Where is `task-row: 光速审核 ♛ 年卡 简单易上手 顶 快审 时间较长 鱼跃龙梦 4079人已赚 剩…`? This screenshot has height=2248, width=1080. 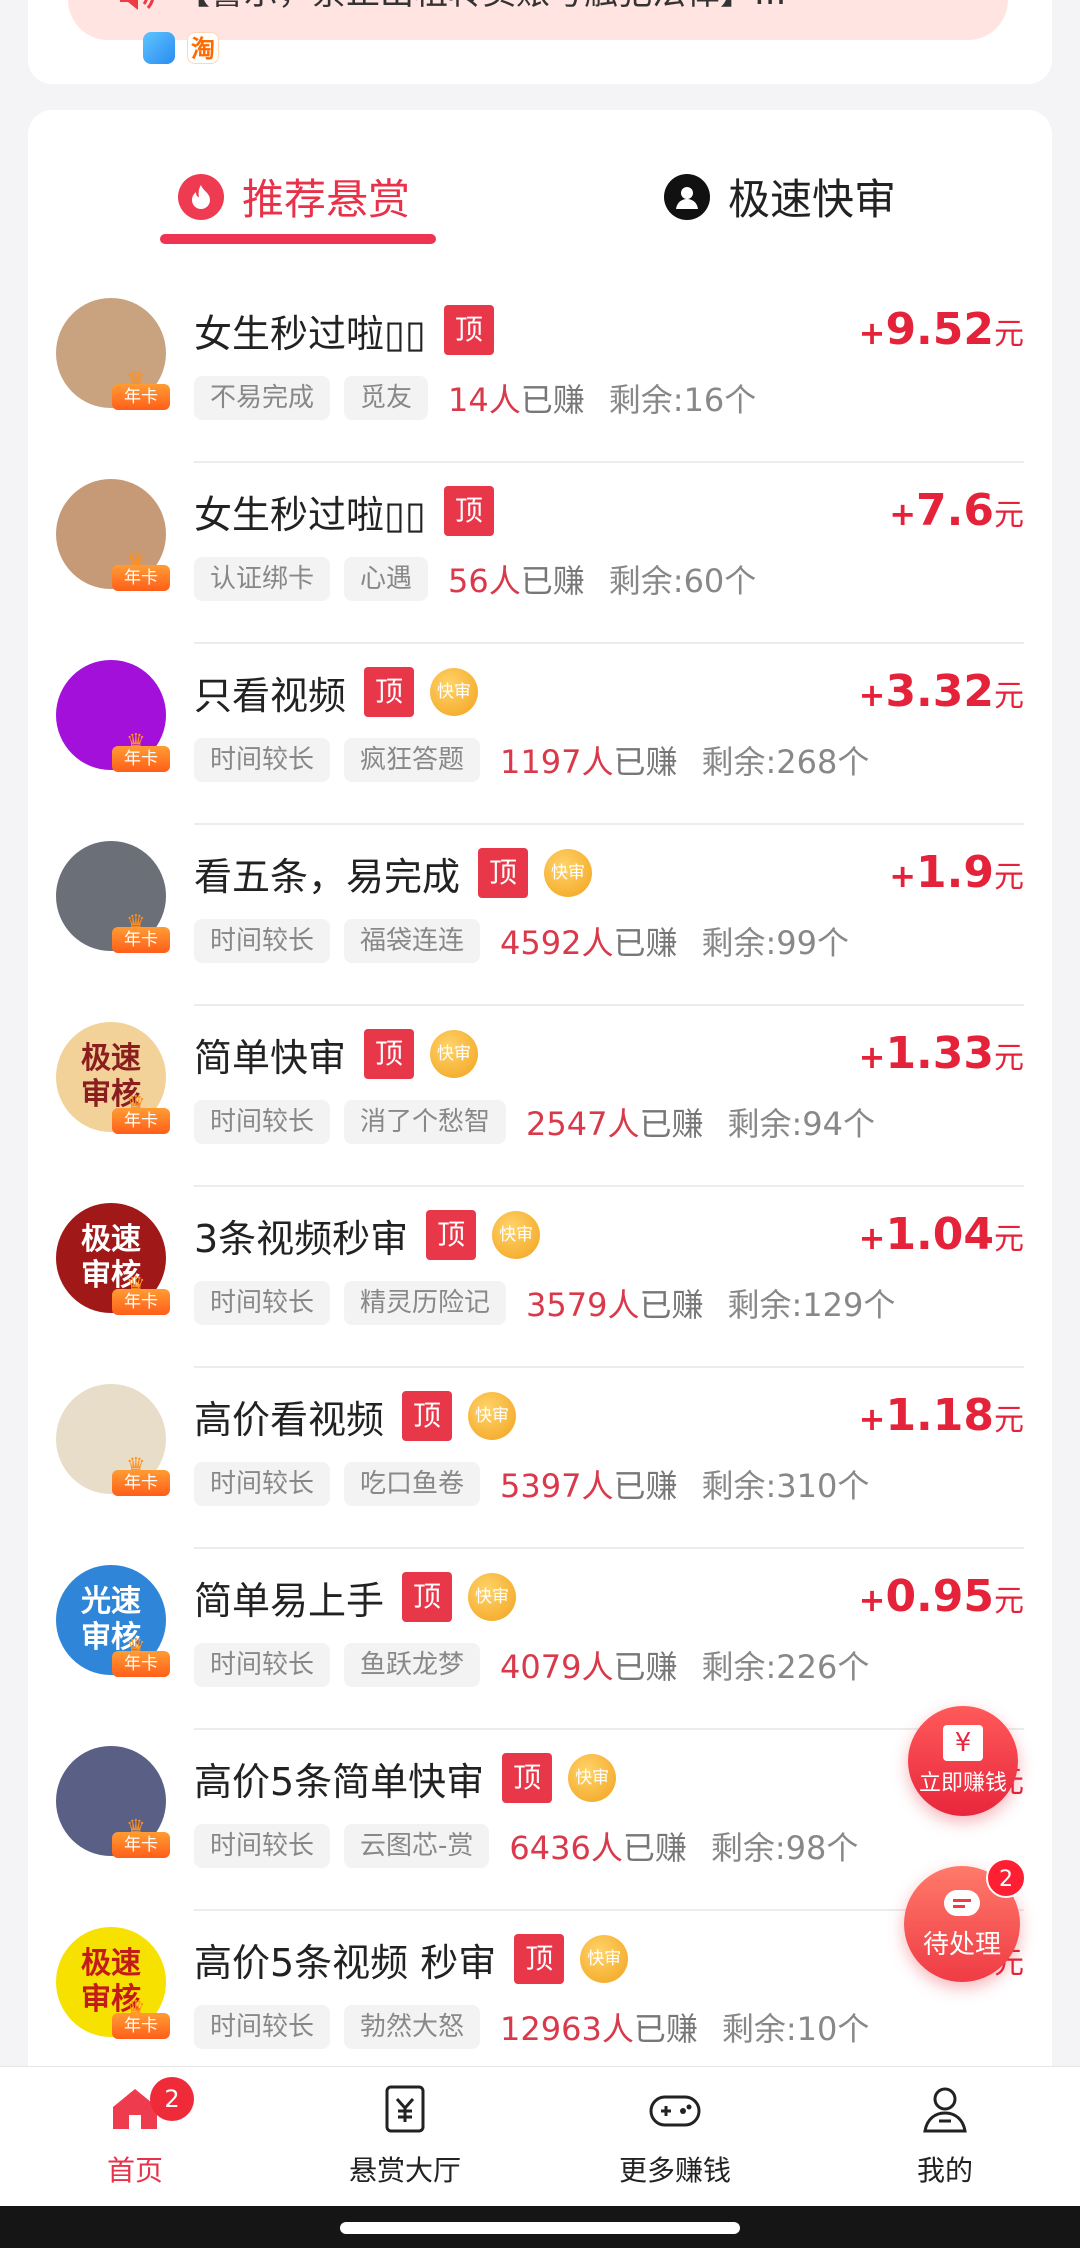
task-row: 光速审核 ♛ 年卡 简单易上手 顶 快审 时间较长 鱼跃龙梦 4079人已赚 剩… is located at coordinates (540, 1639).